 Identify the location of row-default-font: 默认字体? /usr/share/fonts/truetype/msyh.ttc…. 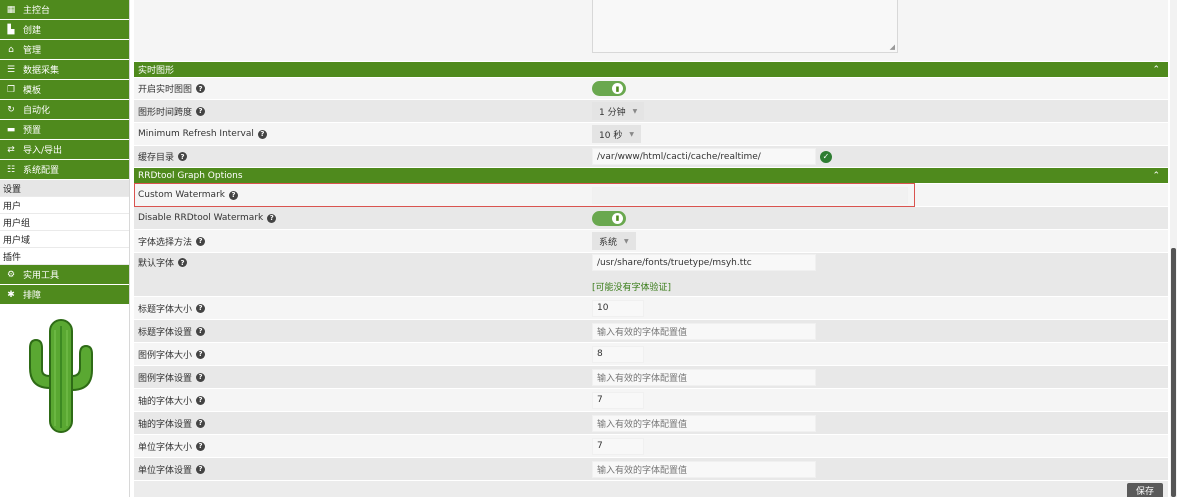
(651, 274).